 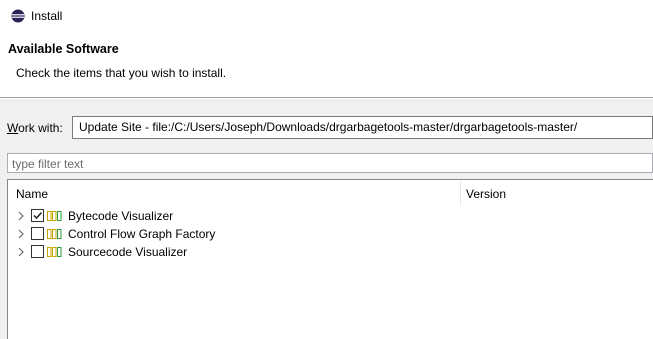 What do you see at coordinates (128, 252) in the screenshot?
I see `tree-item-label: Sourcecode Visualizer` at bounding box center [128, 252].